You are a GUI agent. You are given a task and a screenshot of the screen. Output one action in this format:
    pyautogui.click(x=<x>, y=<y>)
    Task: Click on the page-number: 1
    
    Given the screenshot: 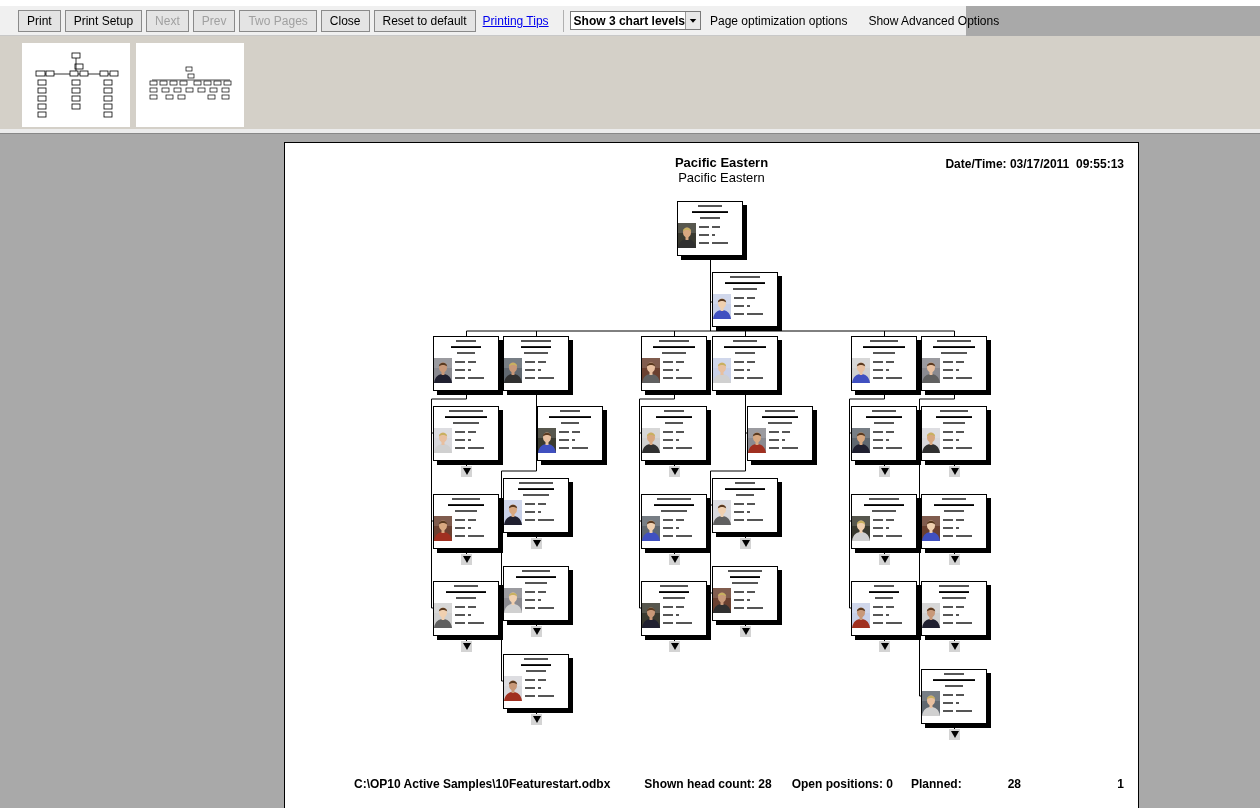 What is the action you would take?
    pyautogui.click(x=1120, y=784)
    